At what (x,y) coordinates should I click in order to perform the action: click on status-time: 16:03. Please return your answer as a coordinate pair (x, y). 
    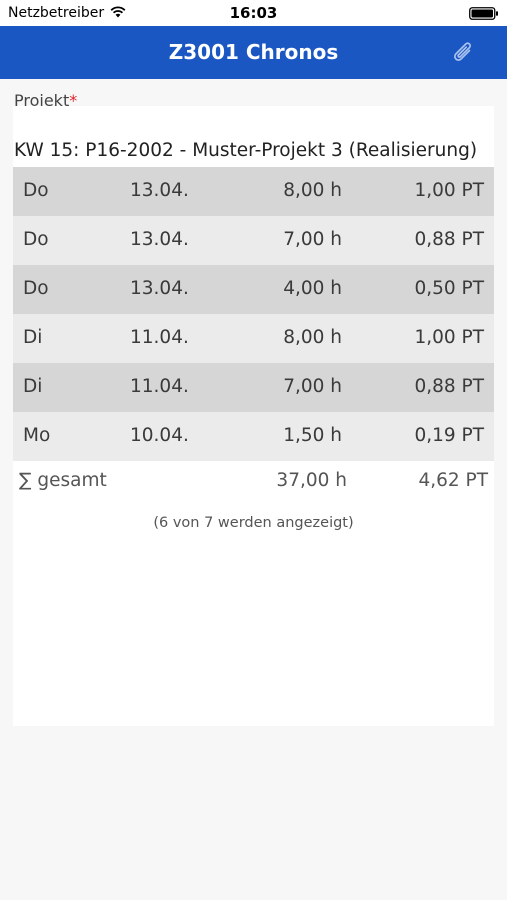
    Looking at the image, I should click on (253, 13).